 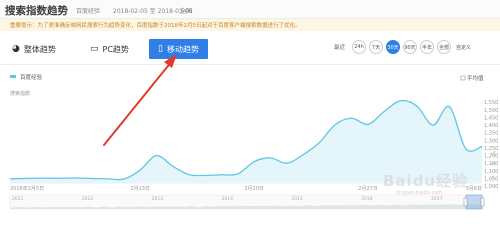 I want to click on x-tick-label: 2月27日, so click(x=368, y=189).